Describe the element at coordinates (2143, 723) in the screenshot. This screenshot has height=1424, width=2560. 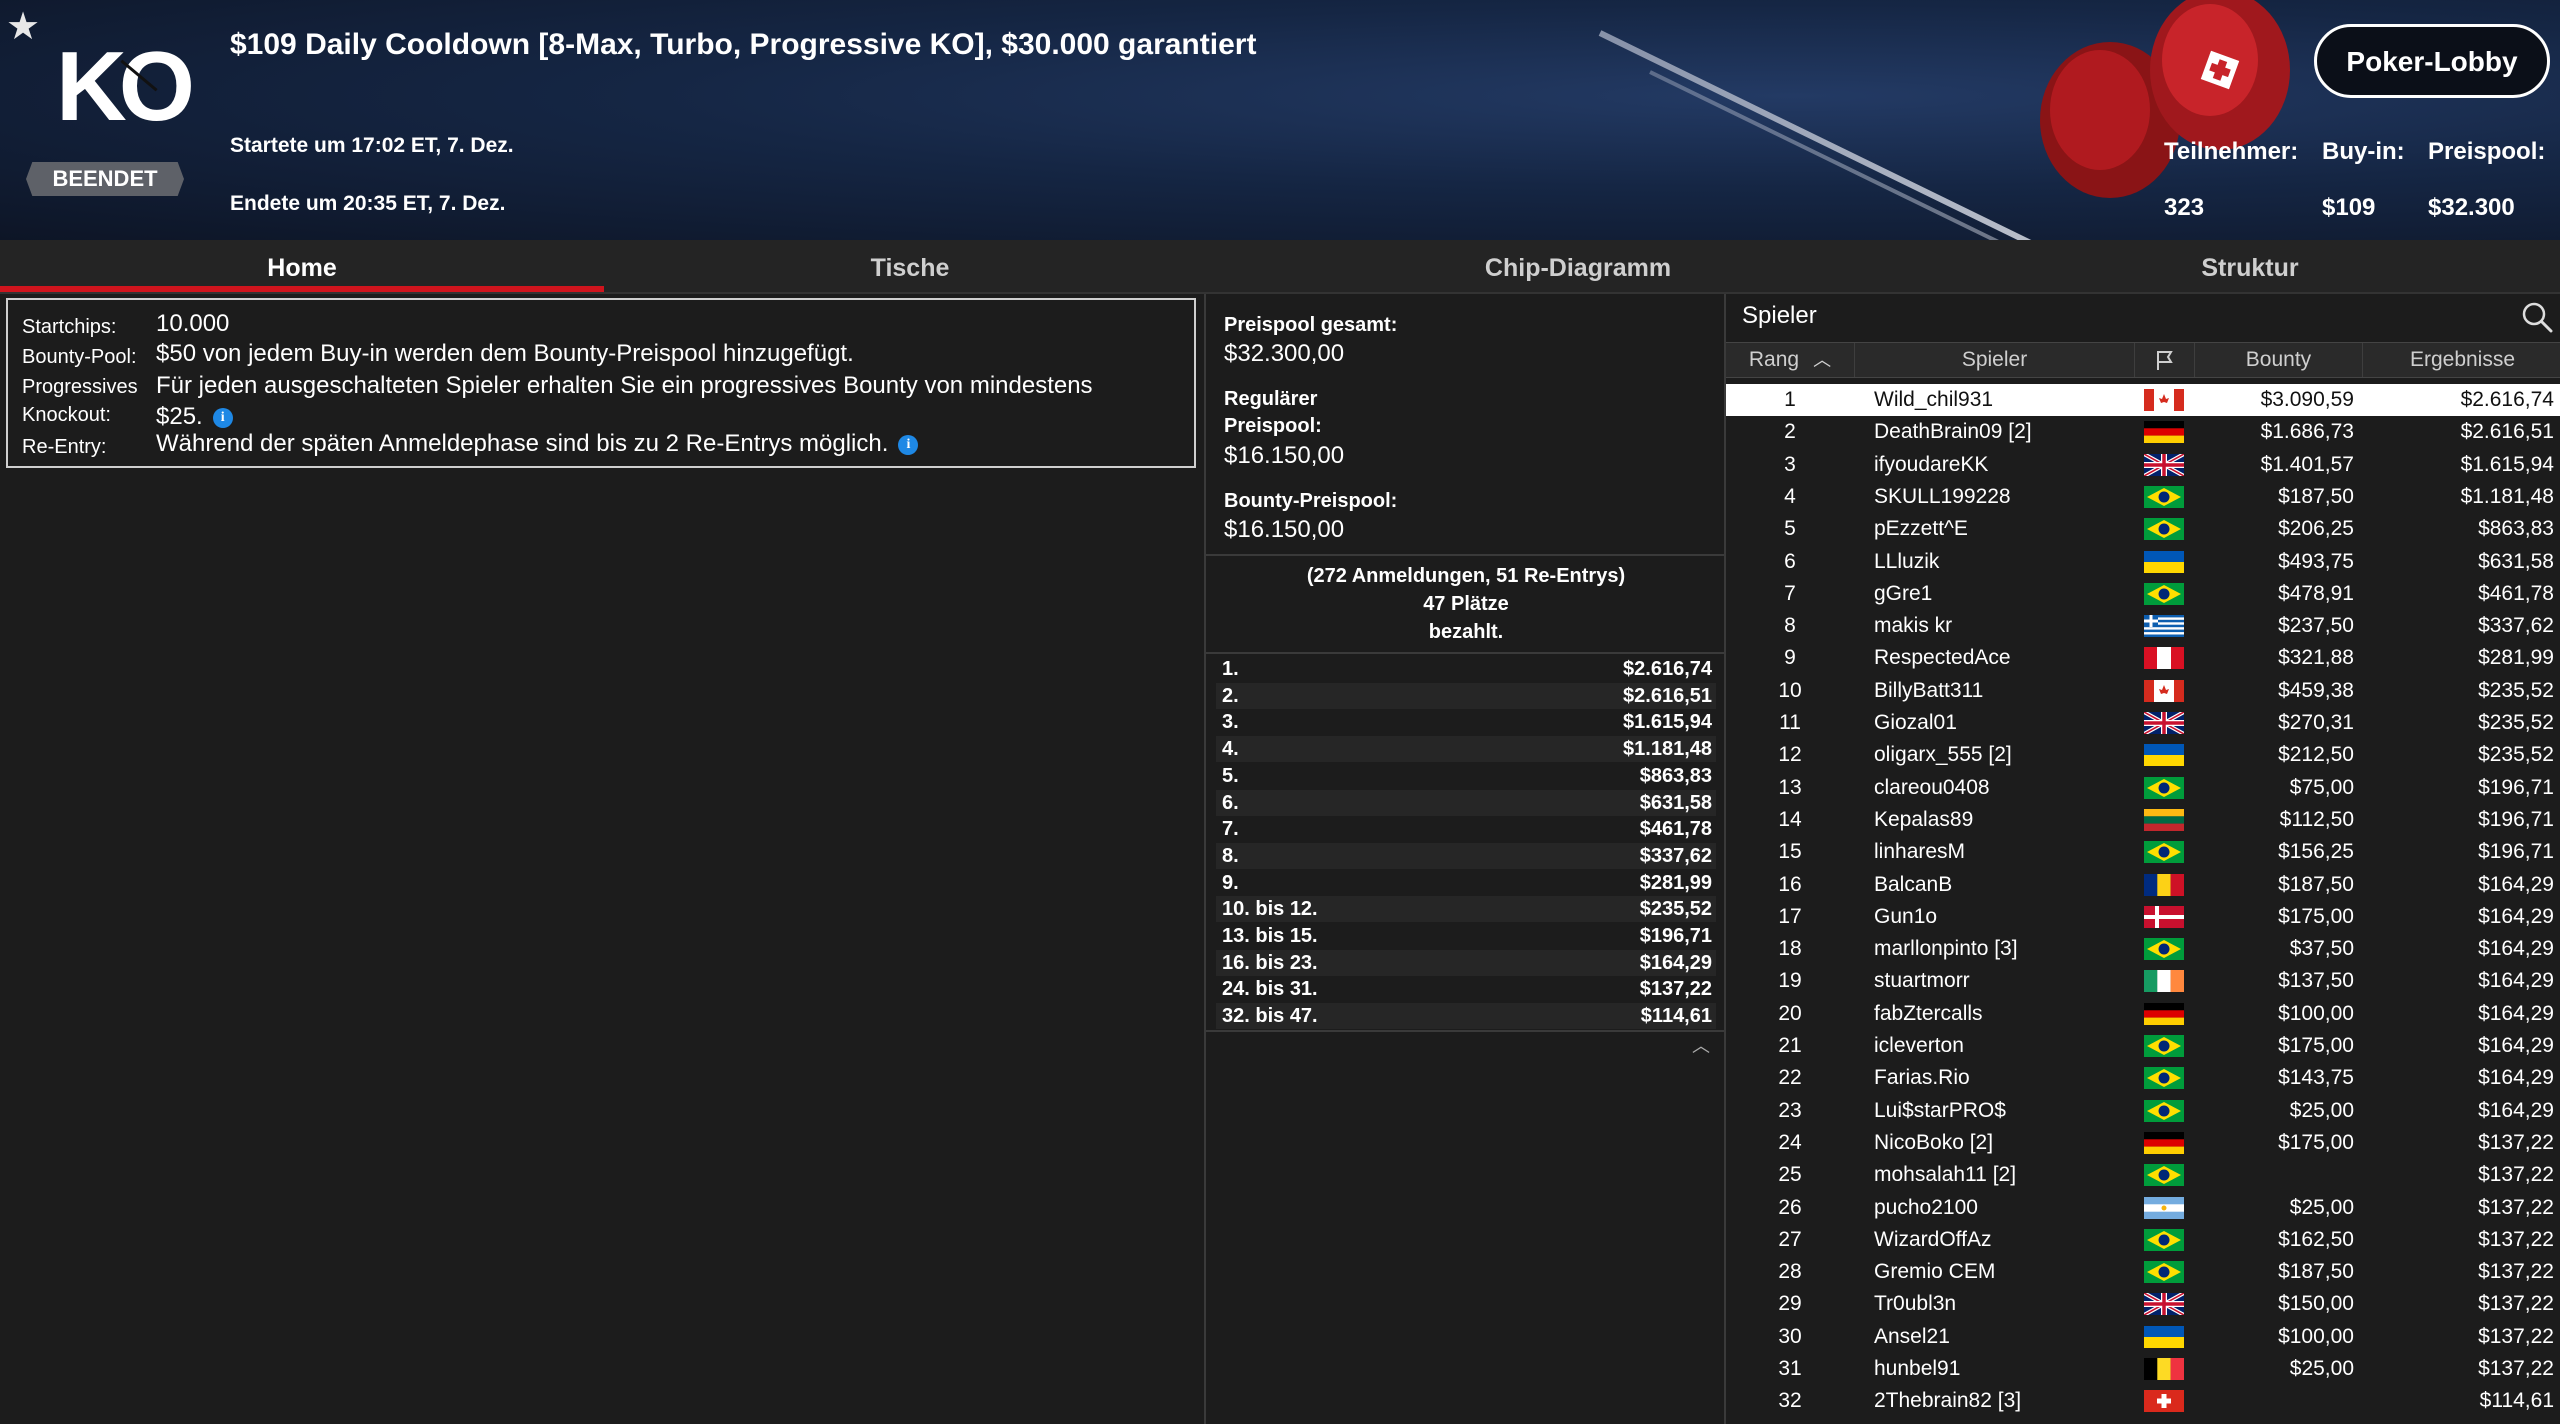
I see `player-row: 11 Giozal01 $270,31 $235,52` at that location.